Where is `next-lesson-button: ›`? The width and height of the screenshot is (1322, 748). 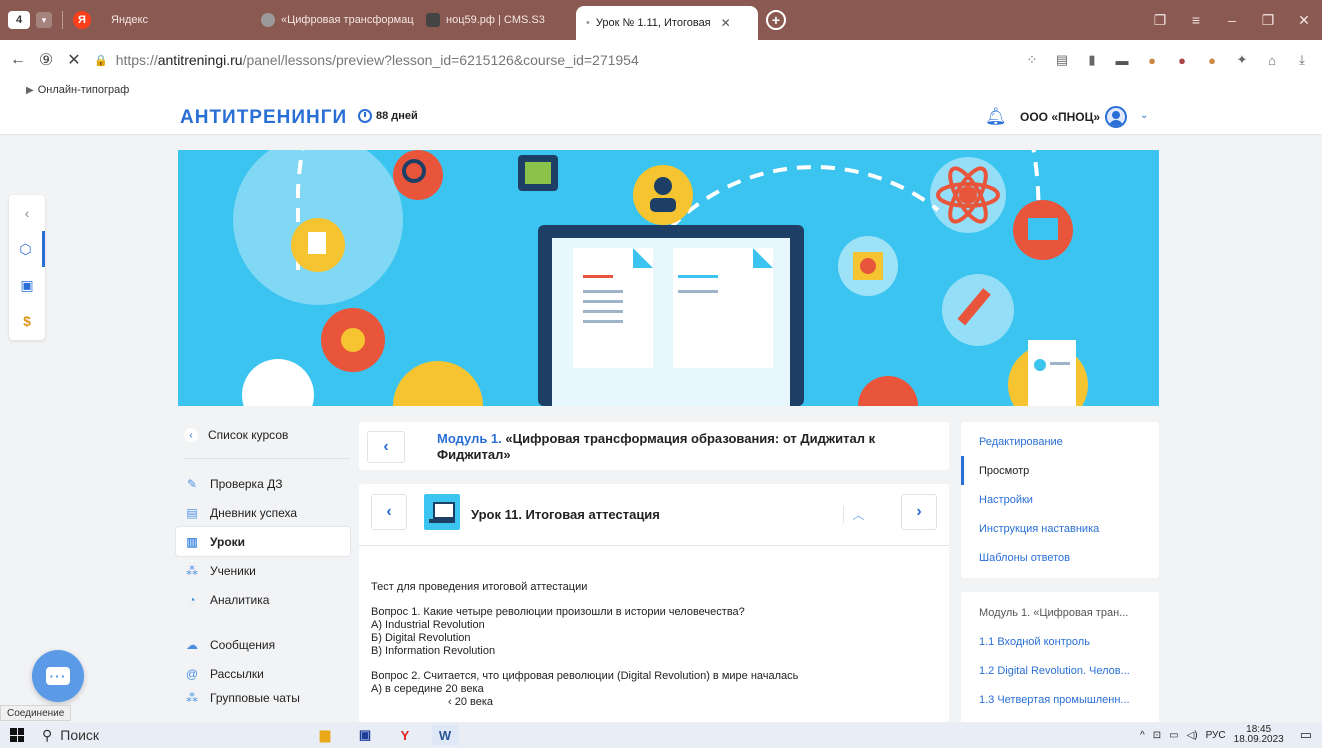
next-lesson-button: › is located at coordinates (919, 512).